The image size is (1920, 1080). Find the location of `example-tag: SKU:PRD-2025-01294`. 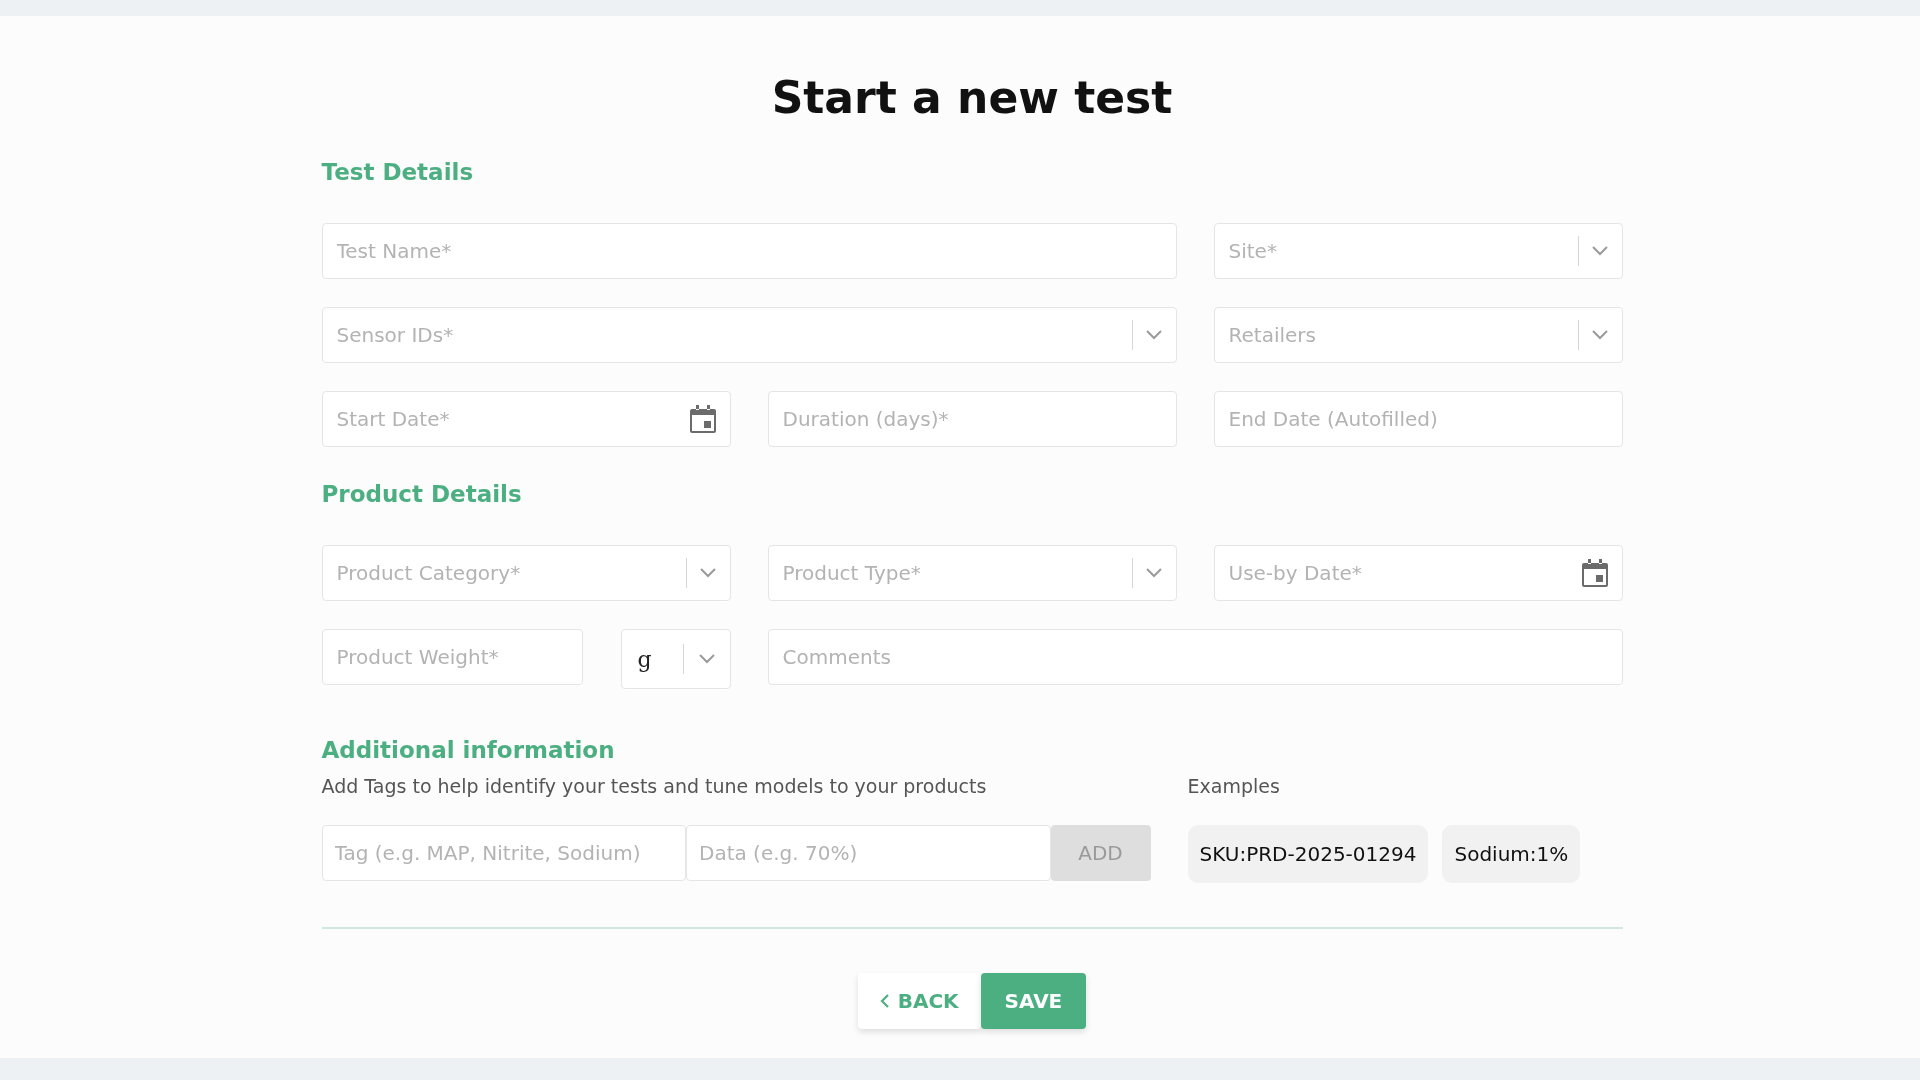

example-tag: SKU:PRD-2025-01294 is located at coordinates (1308, 854).